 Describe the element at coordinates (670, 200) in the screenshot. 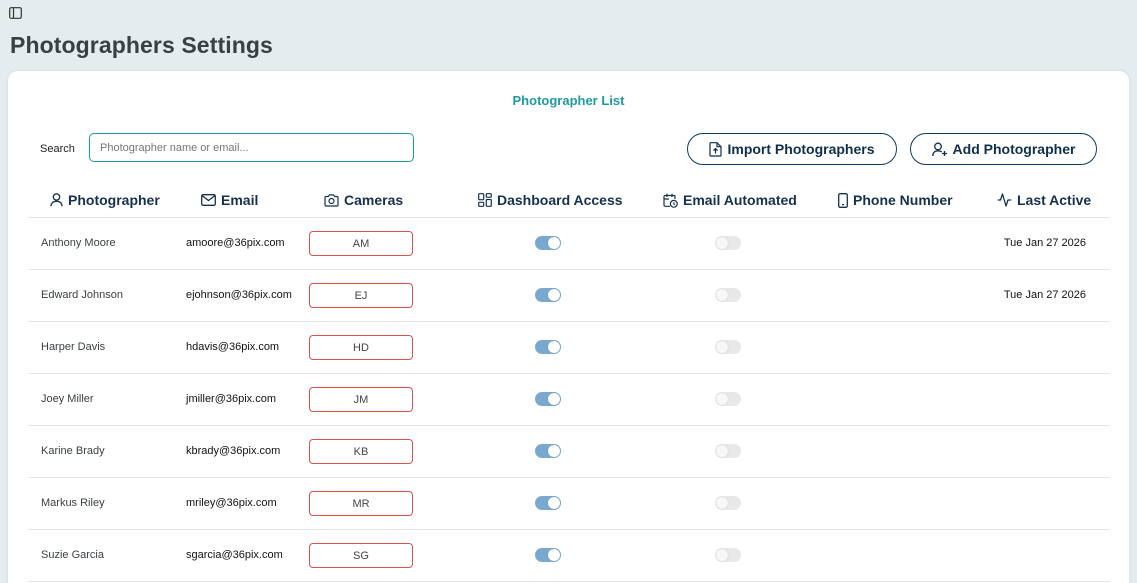

I see `calendar-clock-icon` at that location.